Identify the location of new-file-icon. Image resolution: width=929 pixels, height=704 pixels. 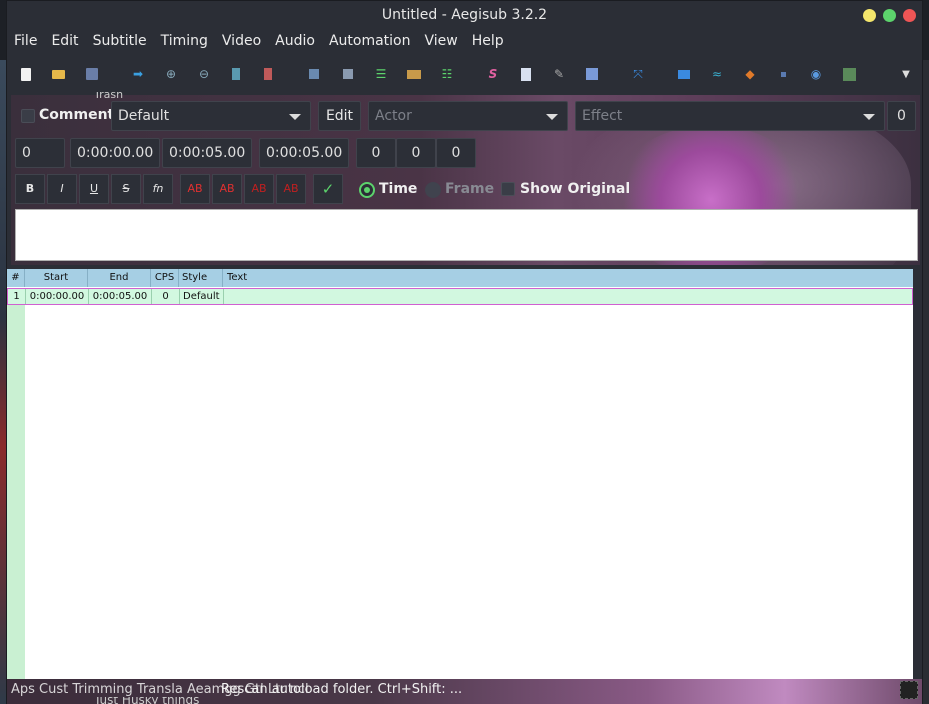
(26, 74).